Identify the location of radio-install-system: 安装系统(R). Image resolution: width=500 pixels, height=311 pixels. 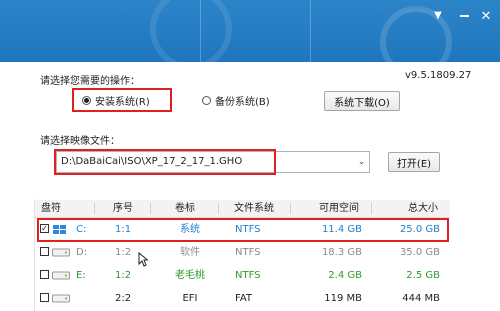
(116, 100).